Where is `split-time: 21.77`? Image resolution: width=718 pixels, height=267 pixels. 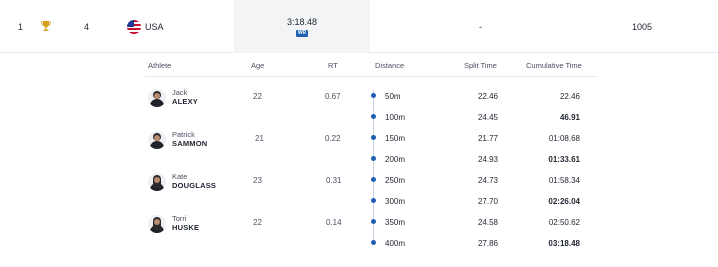 split-time: 21.77 is located at coordinates (487, 138).